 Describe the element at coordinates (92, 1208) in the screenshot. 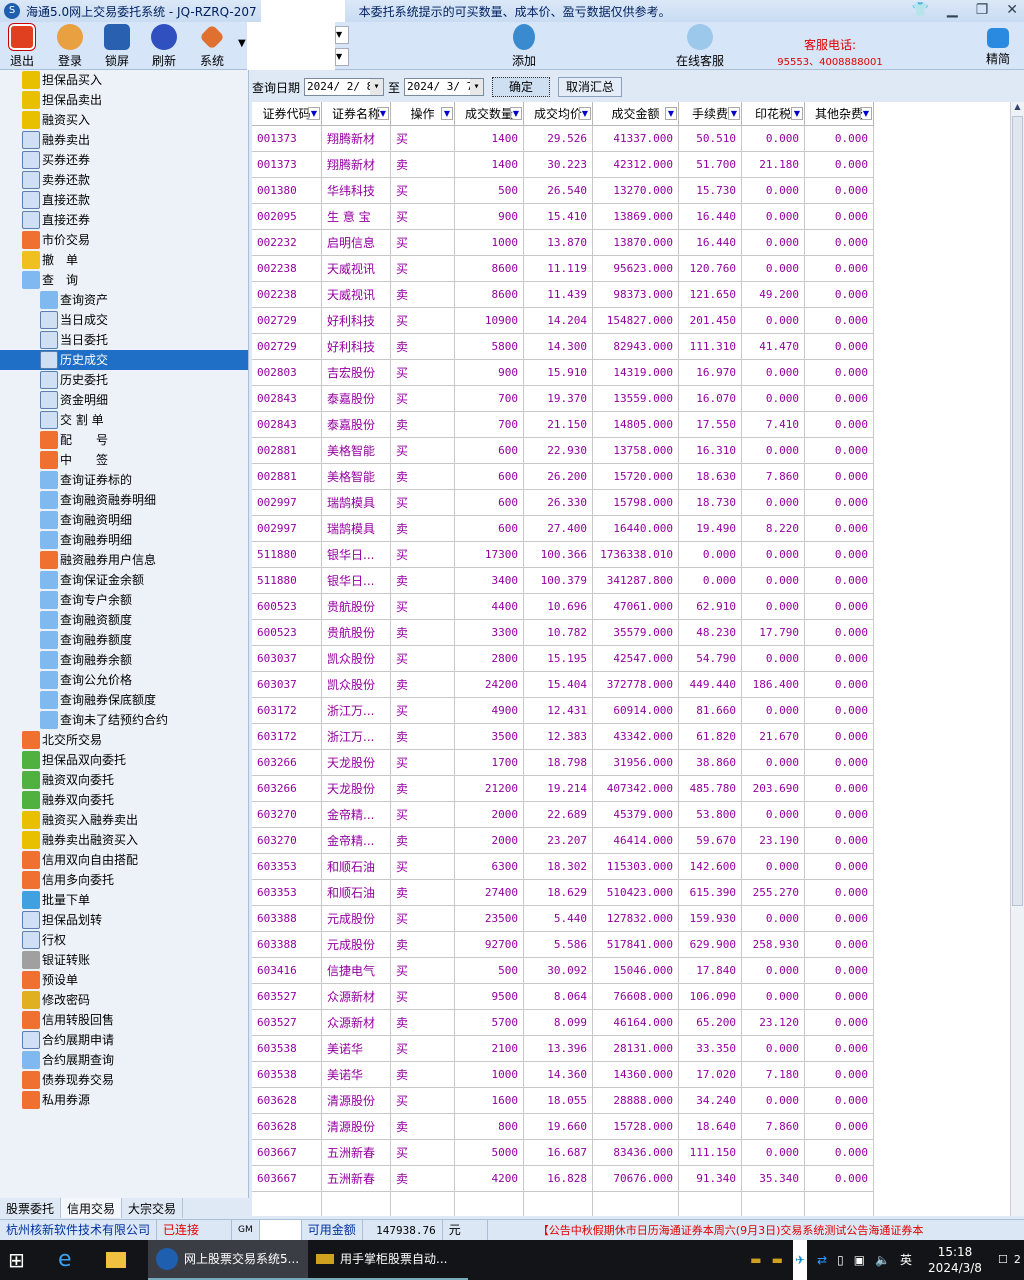

I see `tab-credit: 信用交易` at that location.